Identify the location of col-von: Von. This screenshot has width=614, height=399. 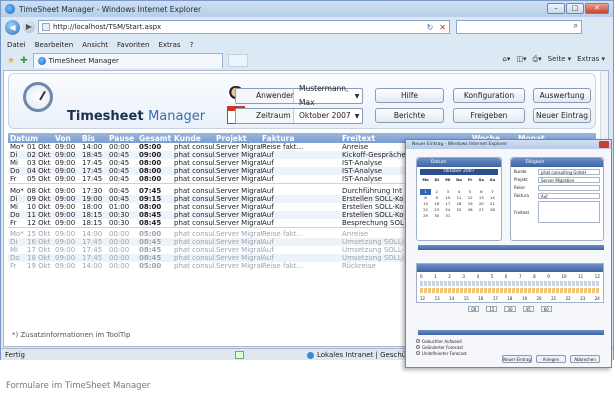
(68, 138).